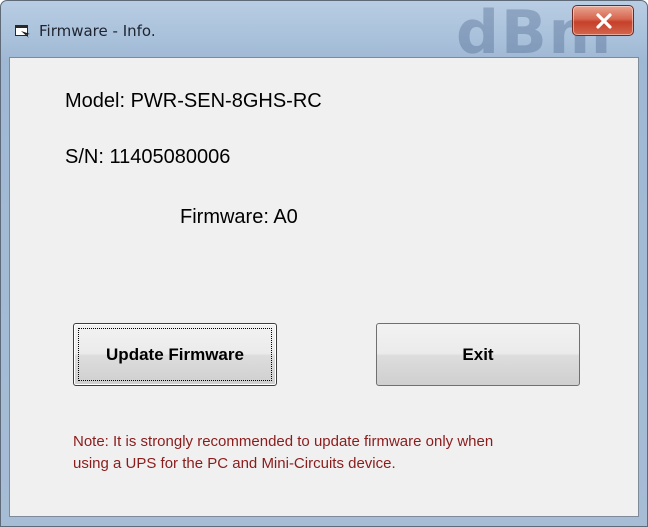 The width and height of the screenshot is (648, 527). I want to click on firmware-version-label: Firmware: A0, so click(239, 217).